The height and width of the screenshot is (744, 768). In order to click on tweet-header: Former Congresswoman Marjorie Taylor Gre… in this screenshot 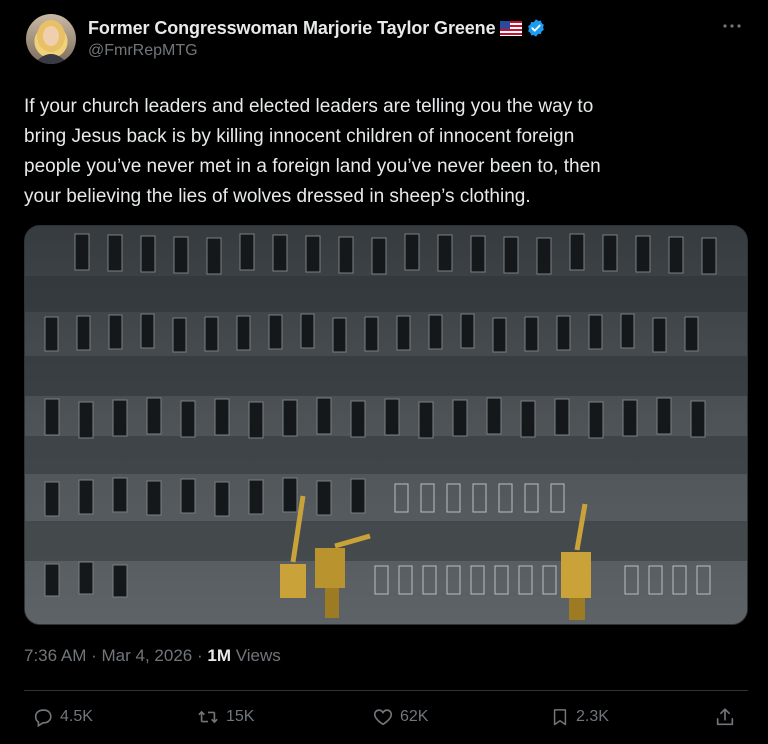, I will do `click(384, 45)`.